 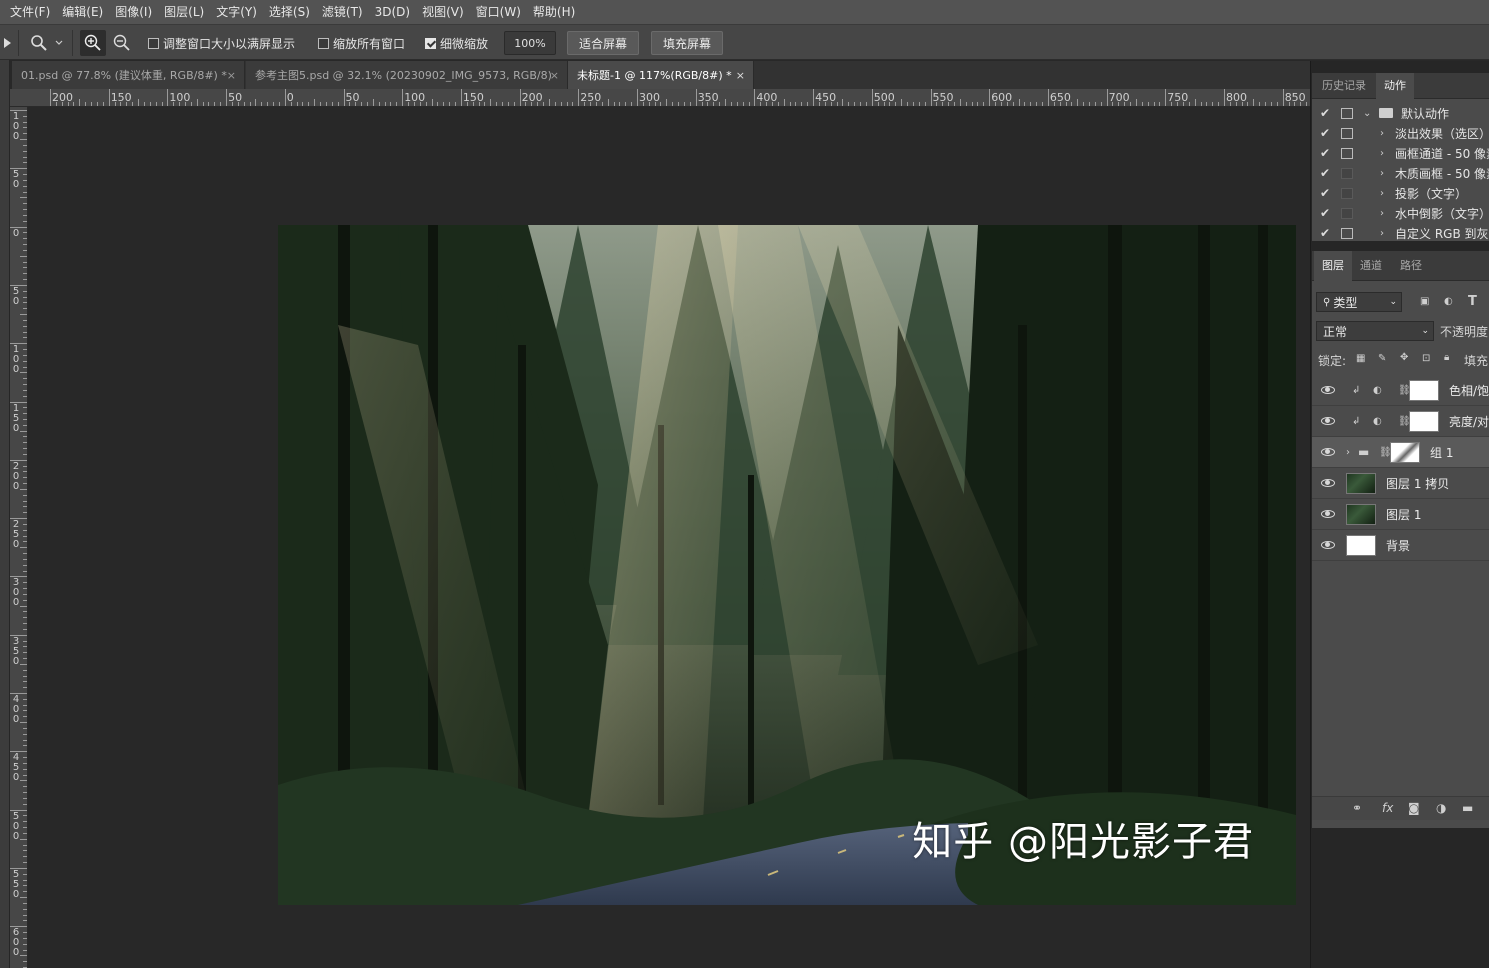 I want to click on tab-layers: 图层, so click(x=1333, y=266).